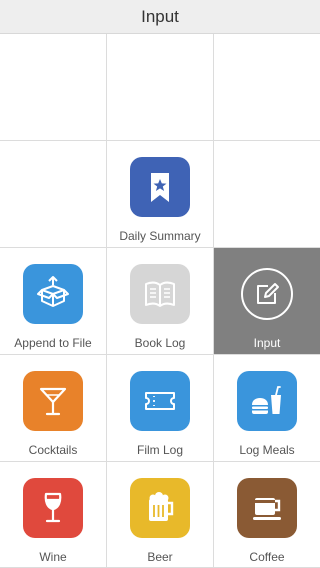 The width and height of the screenshot is (320, 568). I want to click on action-label: Beer, so click(160, 557).